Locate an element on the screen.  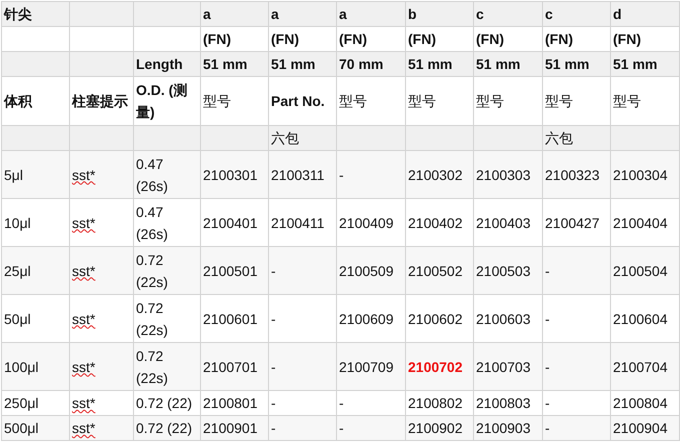
table-cell-text: 2100404 is located at coordinates (640, 222).